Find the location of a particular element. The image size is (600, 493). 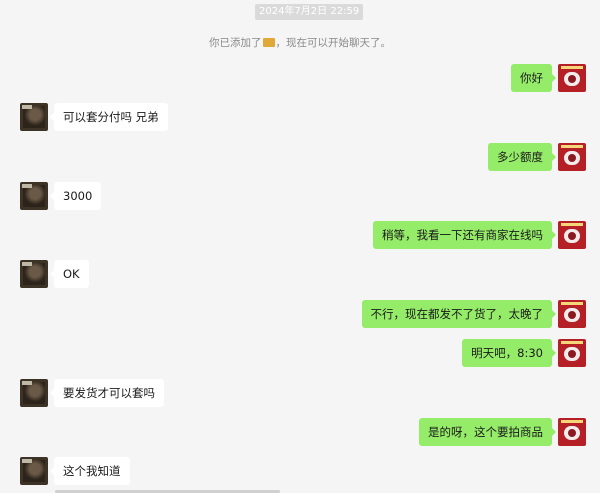

crown-emoji-icon is located at coordinates (268, 42).